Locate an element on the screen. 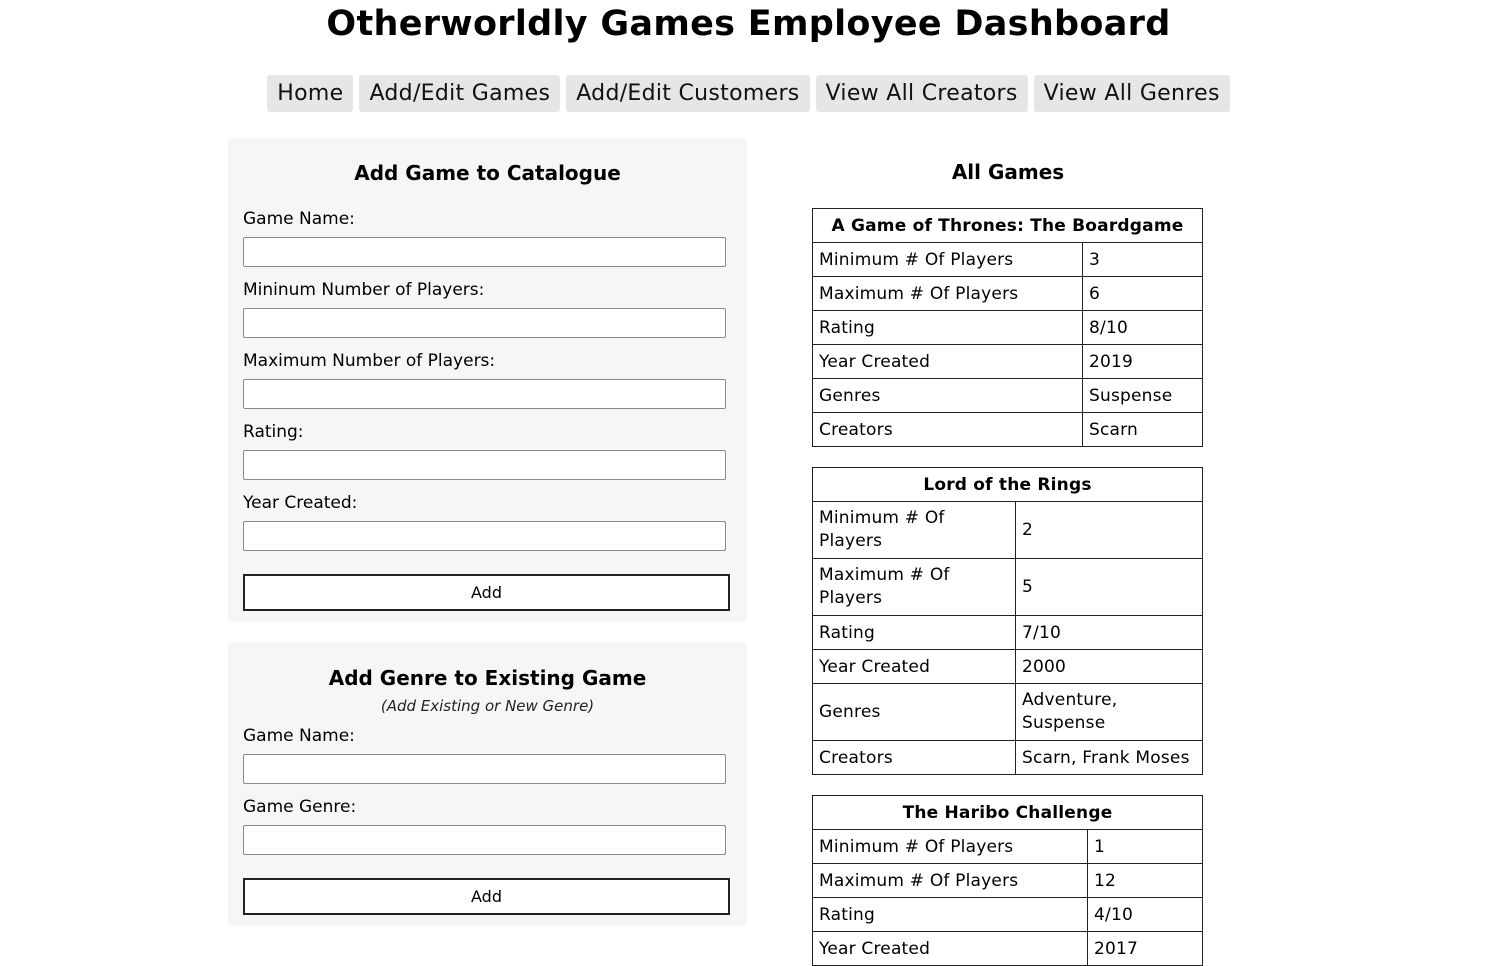  all-games-heading: All Games is located at coordinates (1008, 172).